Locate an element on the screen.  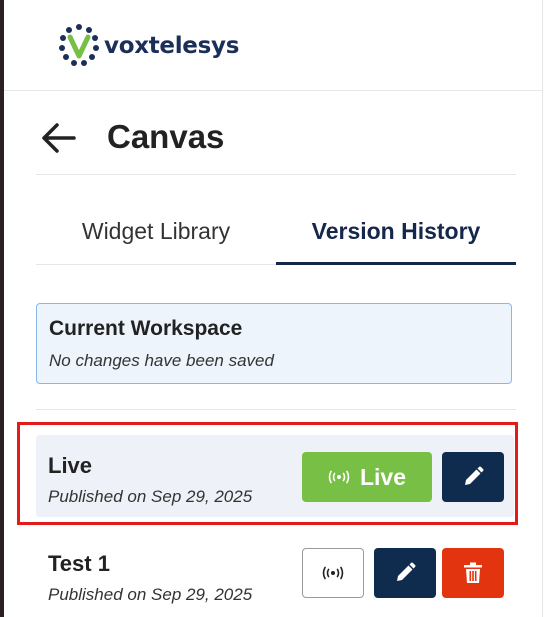
back-button is located at coordinates (60, 138).